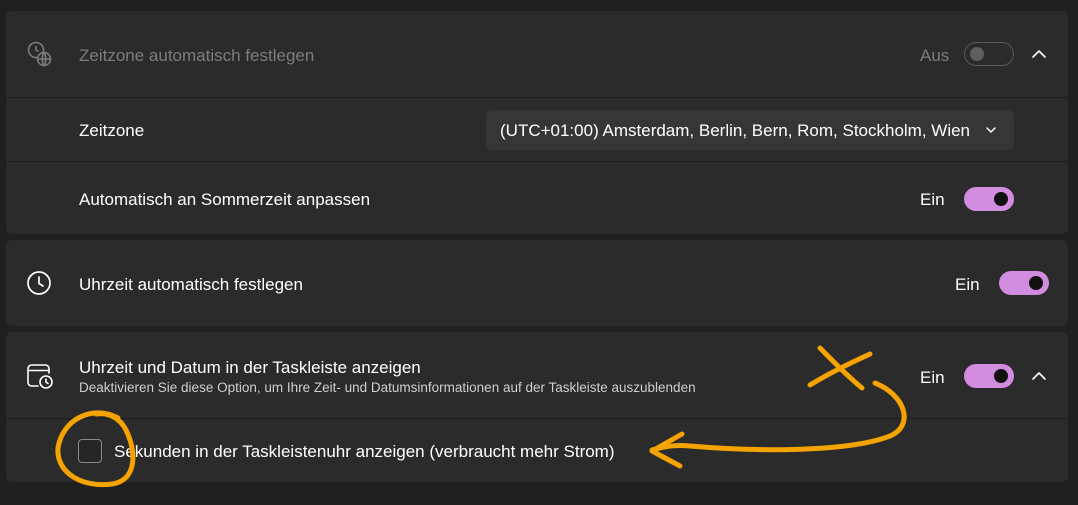 Image resolution: width=1078 pixels, height=505 pixels. What do you see at coordinates (191, 284) in the screenshot?
I see `auto-time-label: Uhrzeit automatisch festlegen` at bounding box center [191, 284].